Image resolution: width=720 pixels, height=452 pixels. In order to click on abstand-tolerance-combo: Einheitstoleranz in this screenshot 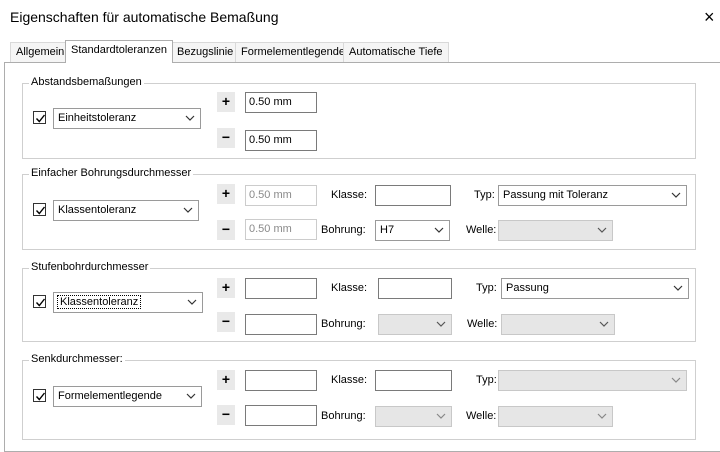, I will do `click(127, 118)`.